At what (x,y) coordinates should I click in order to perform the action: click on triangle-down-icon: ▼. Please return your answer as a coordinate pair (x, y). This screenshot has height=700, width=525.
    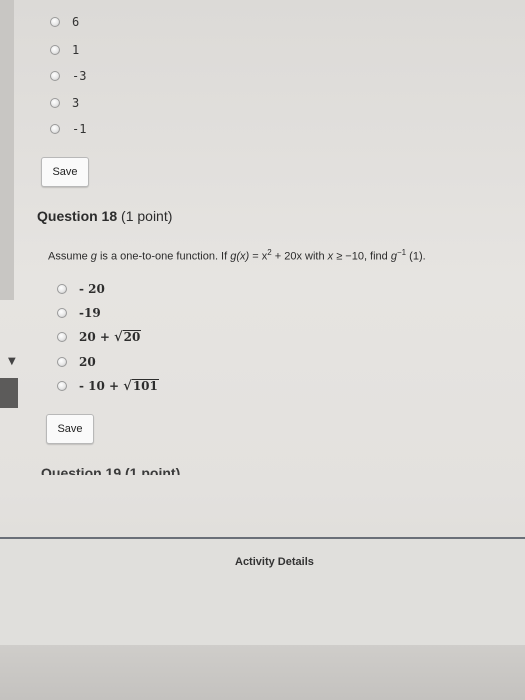
    Looking at the image, I should click on (12, 361).